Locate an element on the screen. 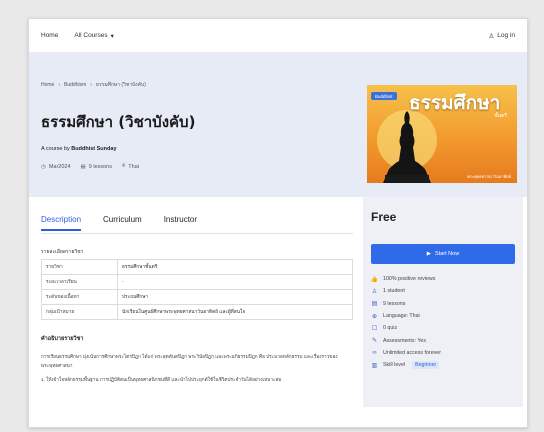  breadcrumb: Home › Buddhism › ธรรมศึกษา (วิชาบังคับ) is located at coordinates (93, 85).